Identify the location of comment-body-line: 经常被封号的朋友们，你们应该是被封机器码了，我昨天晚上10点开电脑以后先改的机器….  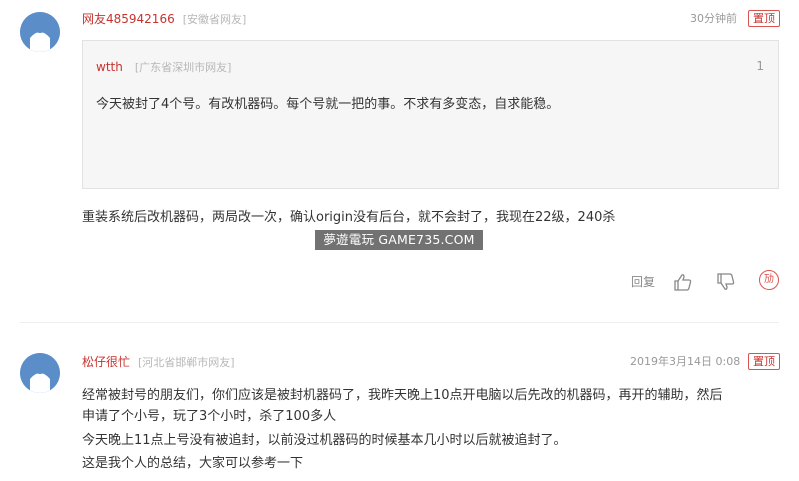
(402, 395).